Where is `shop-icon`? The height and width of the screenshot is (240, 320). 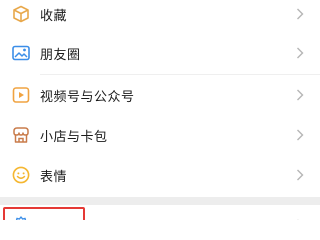 shop-icon is located at coordinates (21, 135).